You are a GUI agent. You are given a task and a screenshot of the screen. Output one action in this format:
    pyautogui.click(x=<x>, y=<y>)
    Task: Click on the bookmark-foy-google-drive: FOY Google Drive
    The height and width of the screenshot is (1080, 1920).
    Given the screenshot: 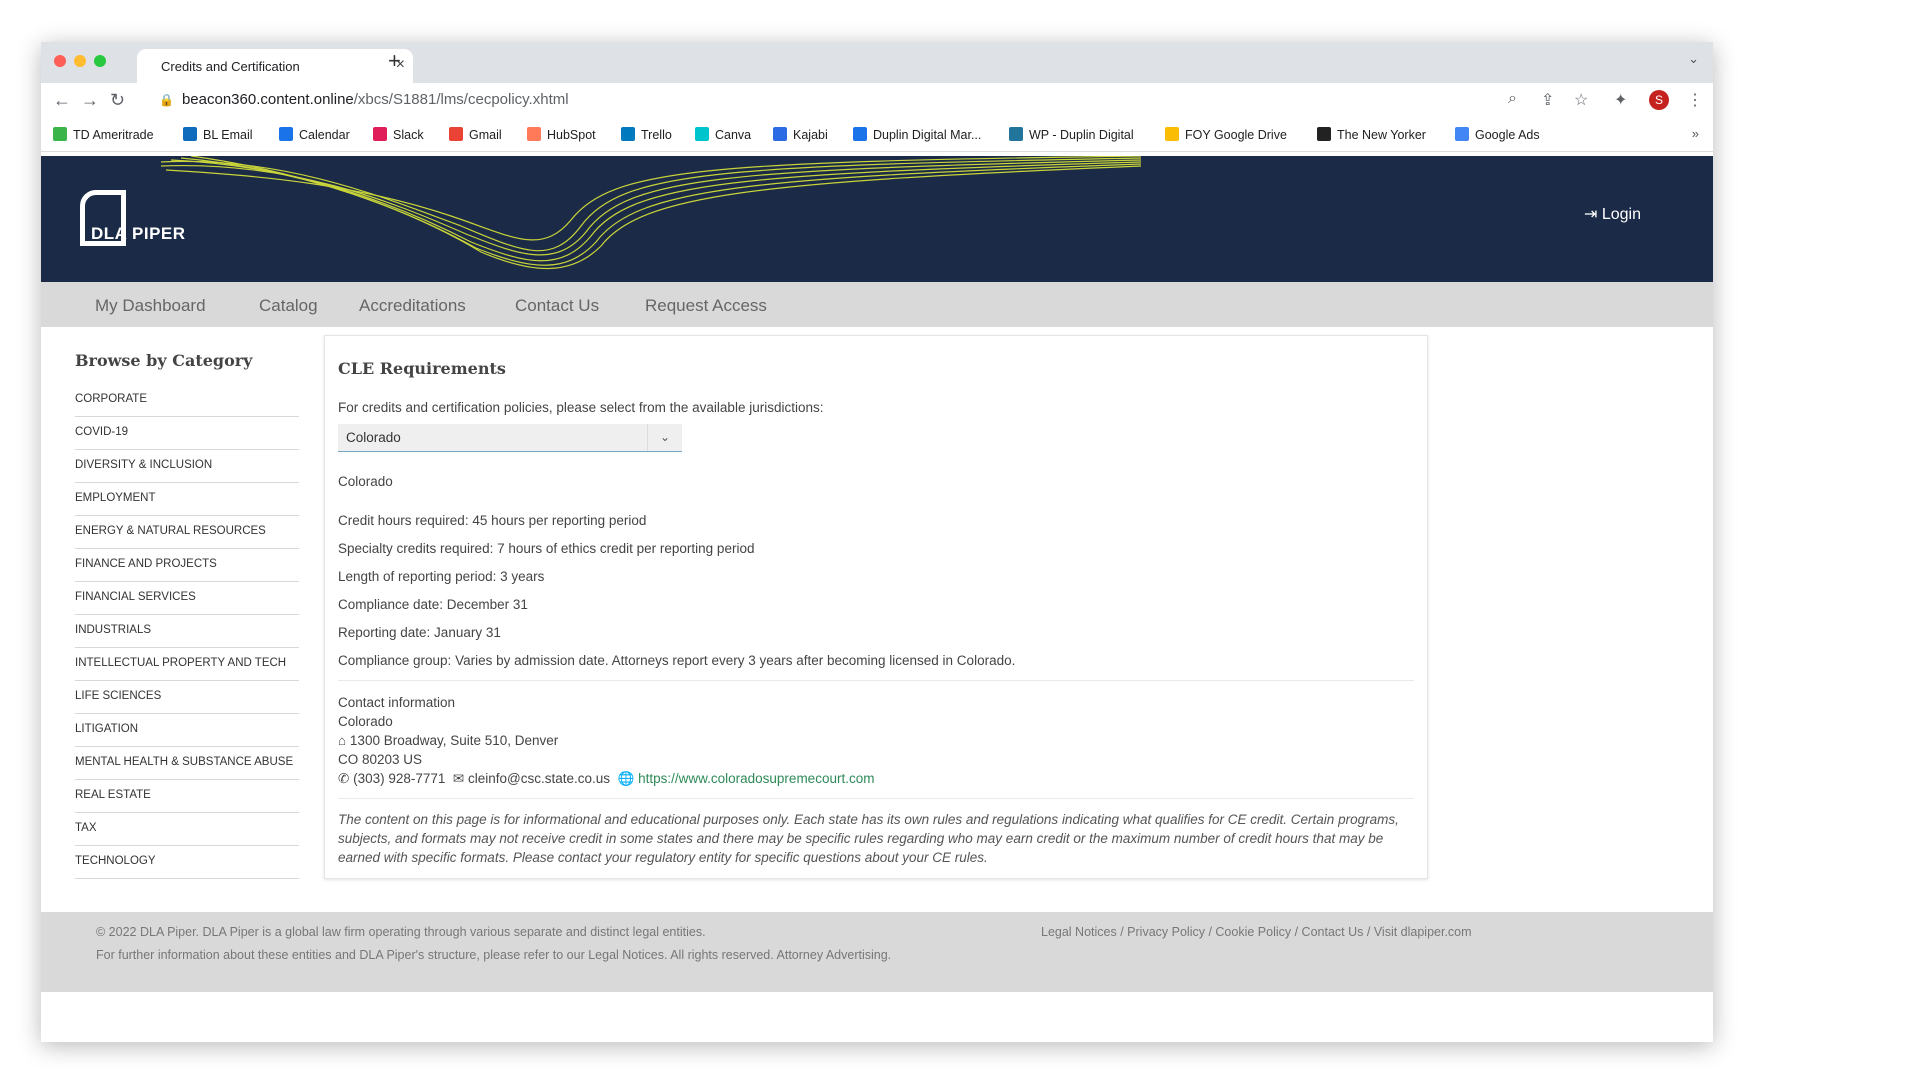 What is the action you would take?
    pyautogui.click(x=1226, y=134)
    